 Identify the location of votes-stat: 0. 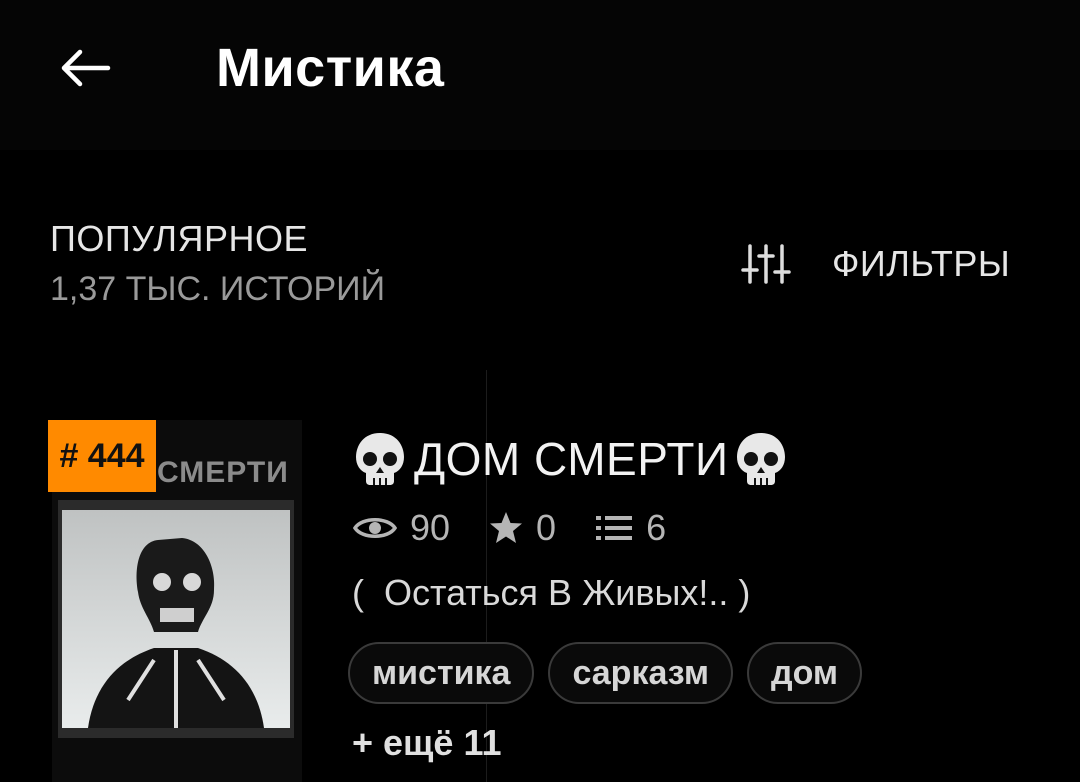
(522, 528).